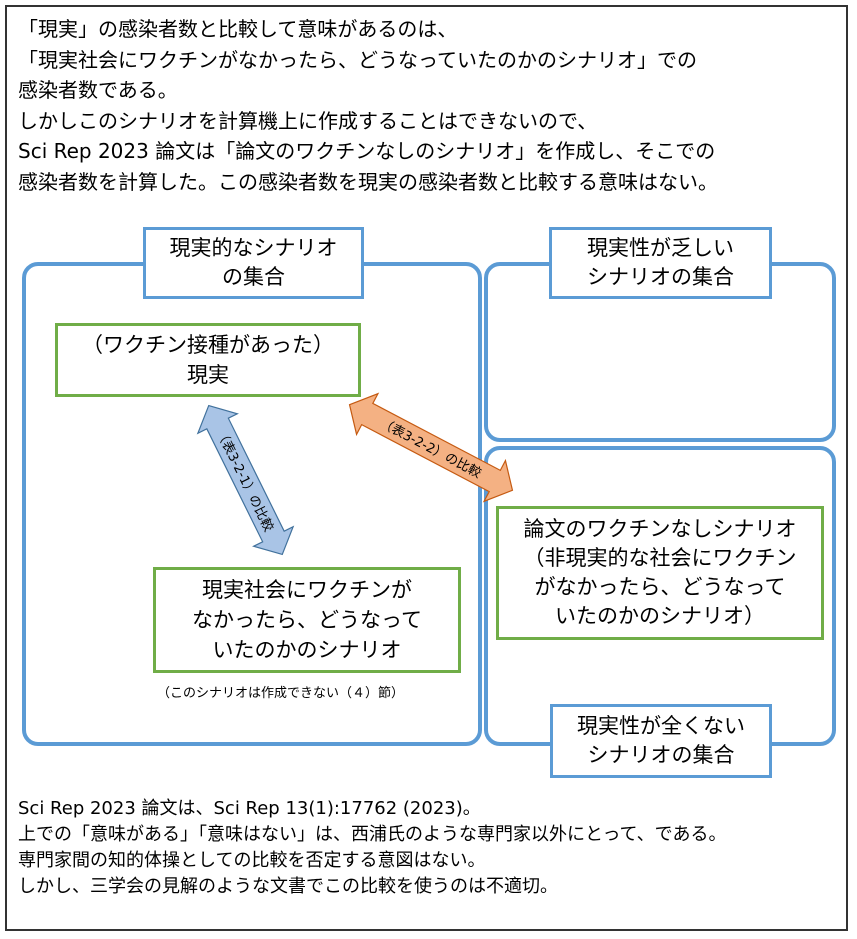  I want to click on footer-line: 上での「意味がある」「意味はない」は、西浦氏のような専門家以外にとって、である。, so click(372, 834).